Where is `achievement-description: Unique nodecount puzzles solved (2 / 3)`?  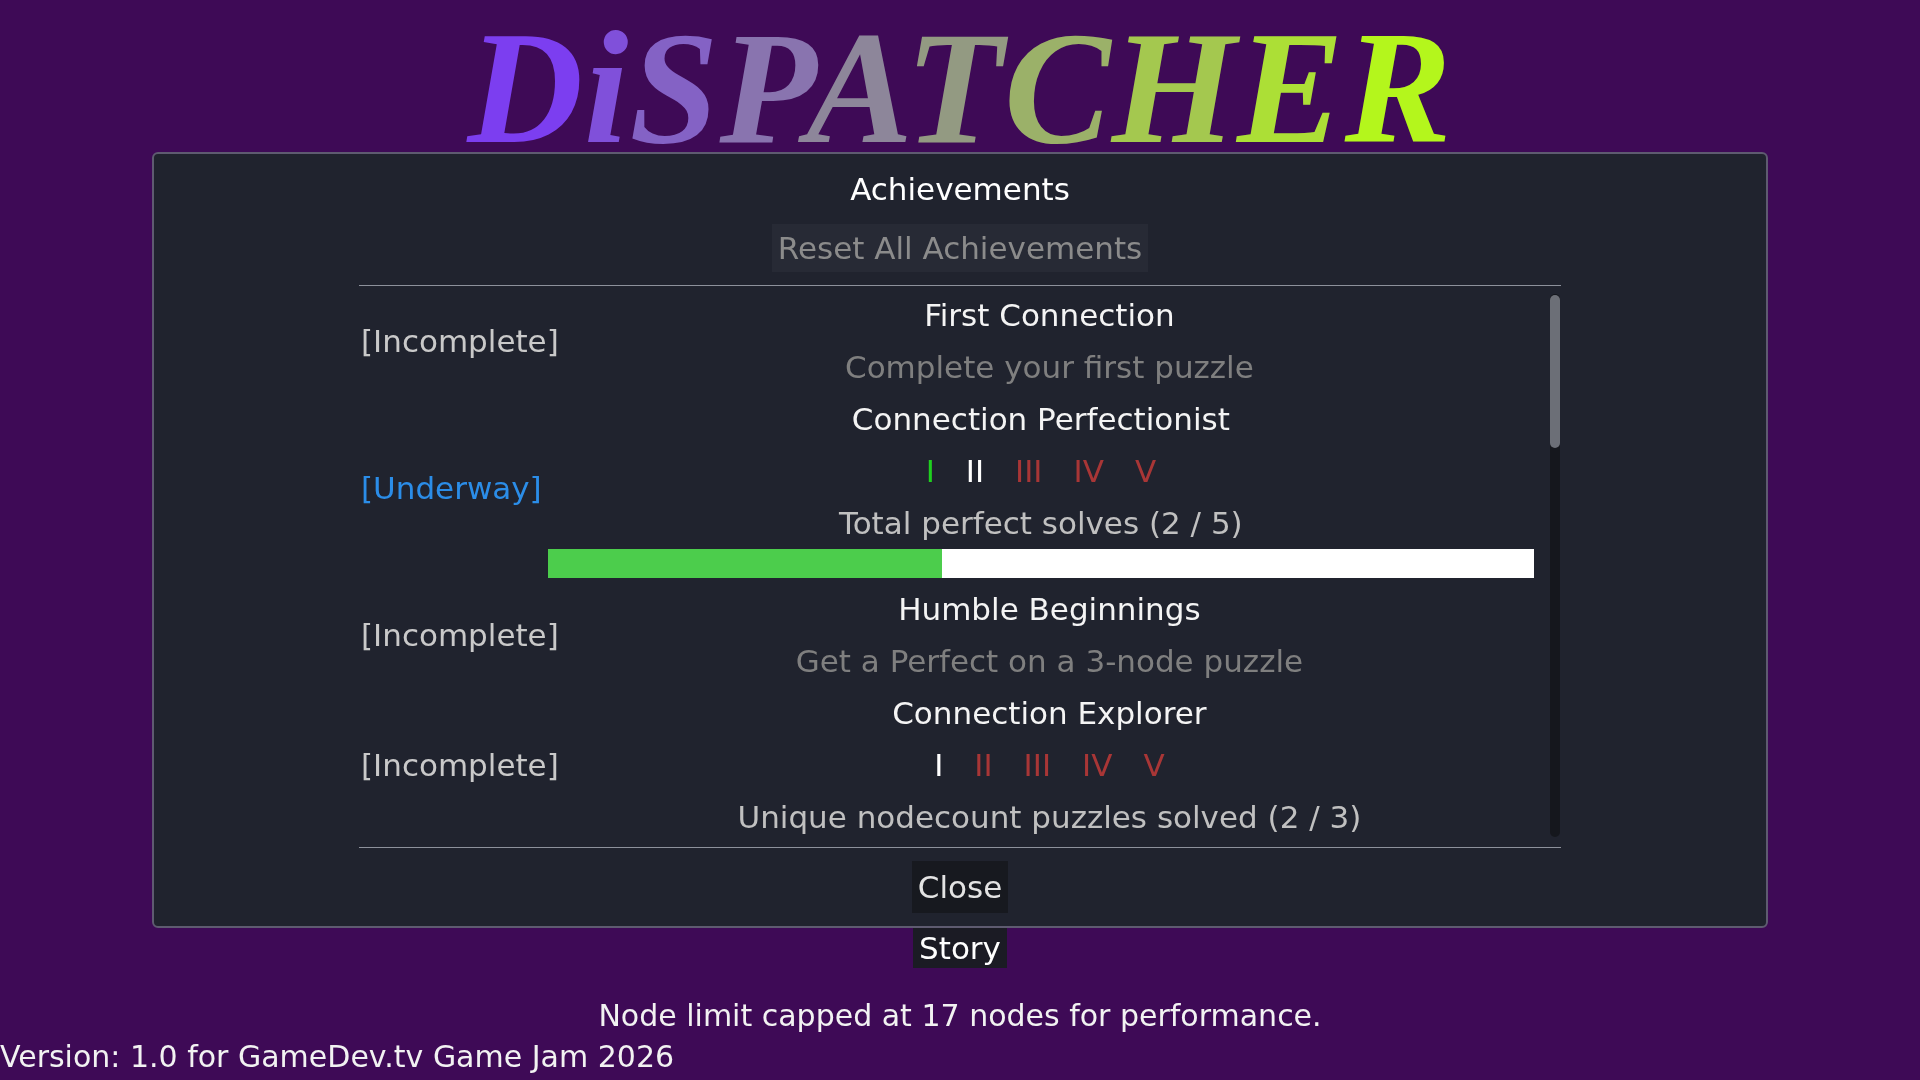 achievement-description: Unique nodecount puzzles solved (2 / 3) is located at coordinates (1049, 817).